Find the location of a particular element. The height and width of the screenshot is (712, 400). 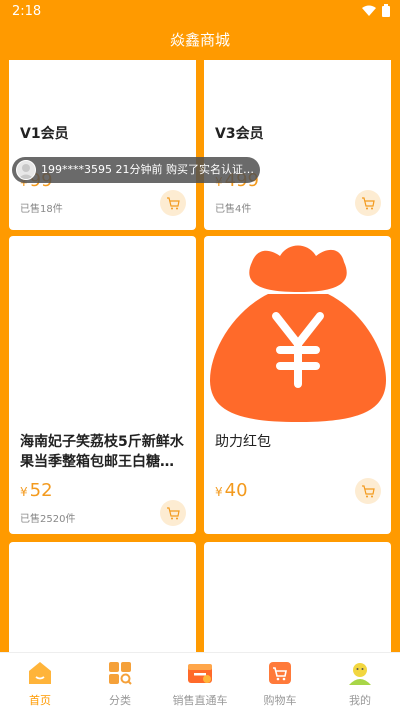

user-icon is located at coordinates (26, 171).